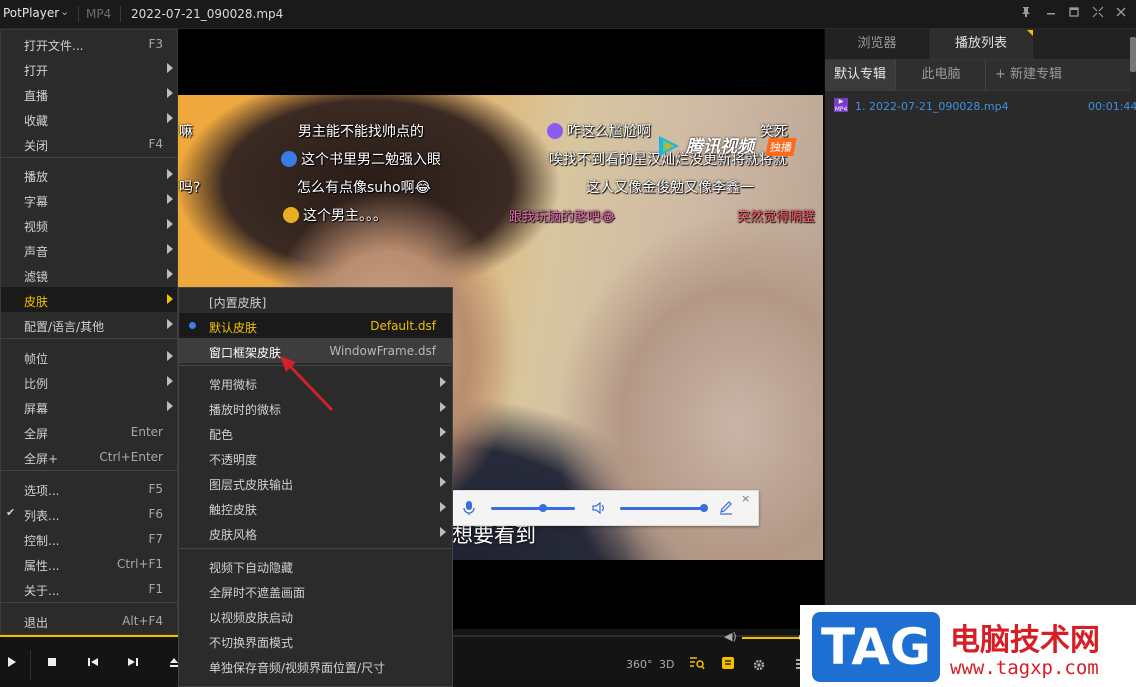 The width and height of the screenshot is (1136, 687). Describe the element at coordinates (599, 509) in the screenshot. I see `speaker-icon` at that location.